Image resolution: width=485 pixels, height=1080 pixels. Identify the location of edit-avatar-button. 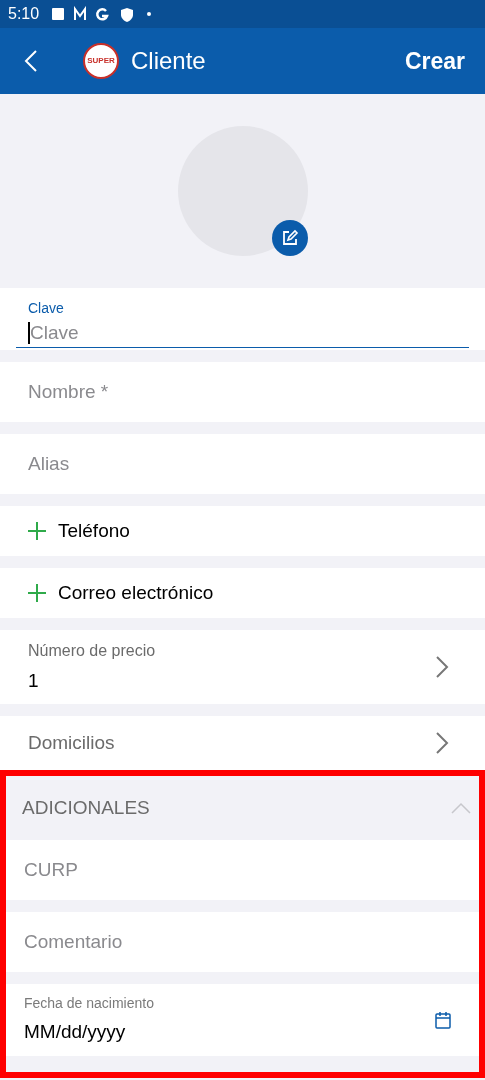
(289, 238).